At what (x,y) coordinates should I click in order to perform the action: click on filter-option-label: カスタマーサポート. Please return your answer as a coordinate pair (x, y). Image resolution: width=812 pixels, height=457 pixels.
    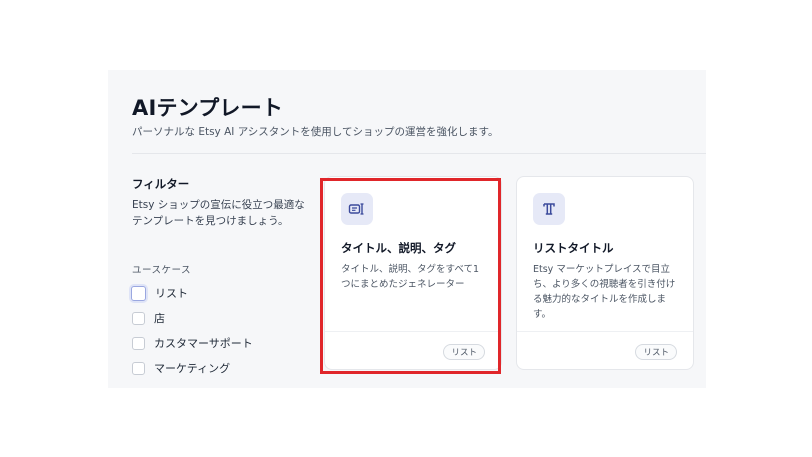
    Looking at the image, I should click on (203, 343).